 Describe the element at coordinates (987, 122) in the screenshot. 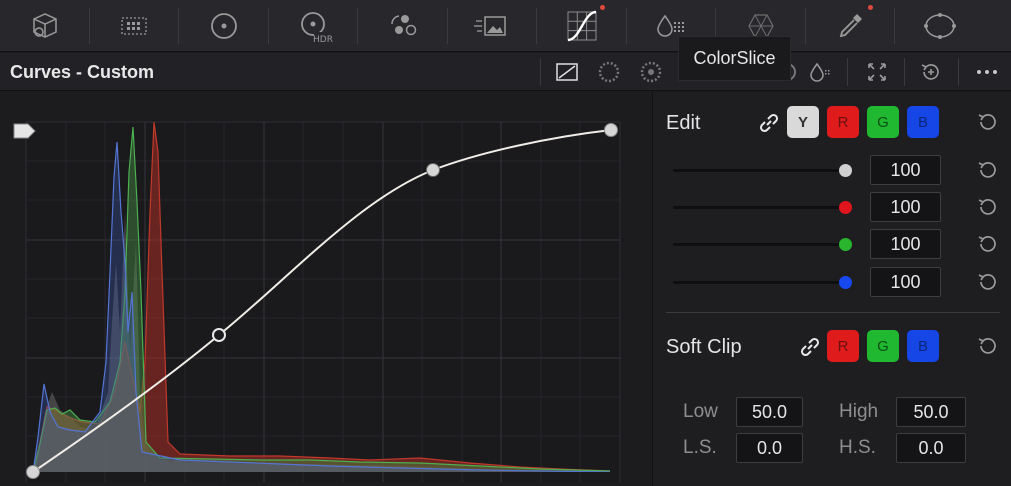

I see `edit-reset-icon` at that location.